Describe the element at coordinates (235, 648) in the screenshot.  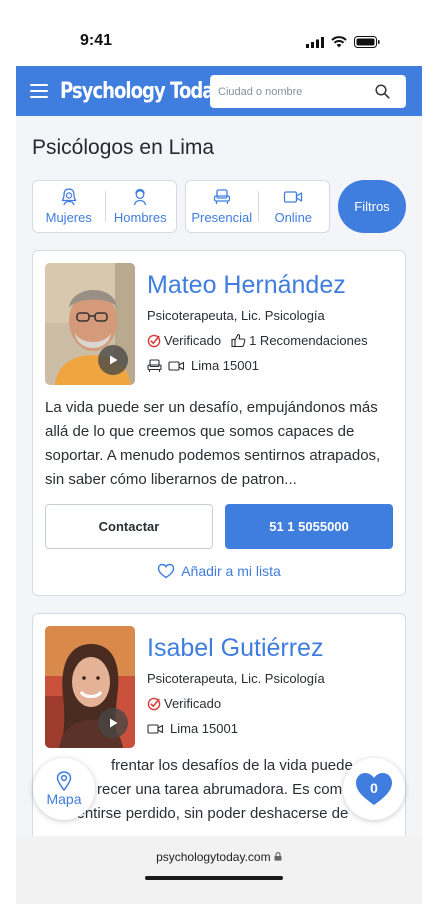
I see `therapist-name: Isabel Gutiérrez` at that location.